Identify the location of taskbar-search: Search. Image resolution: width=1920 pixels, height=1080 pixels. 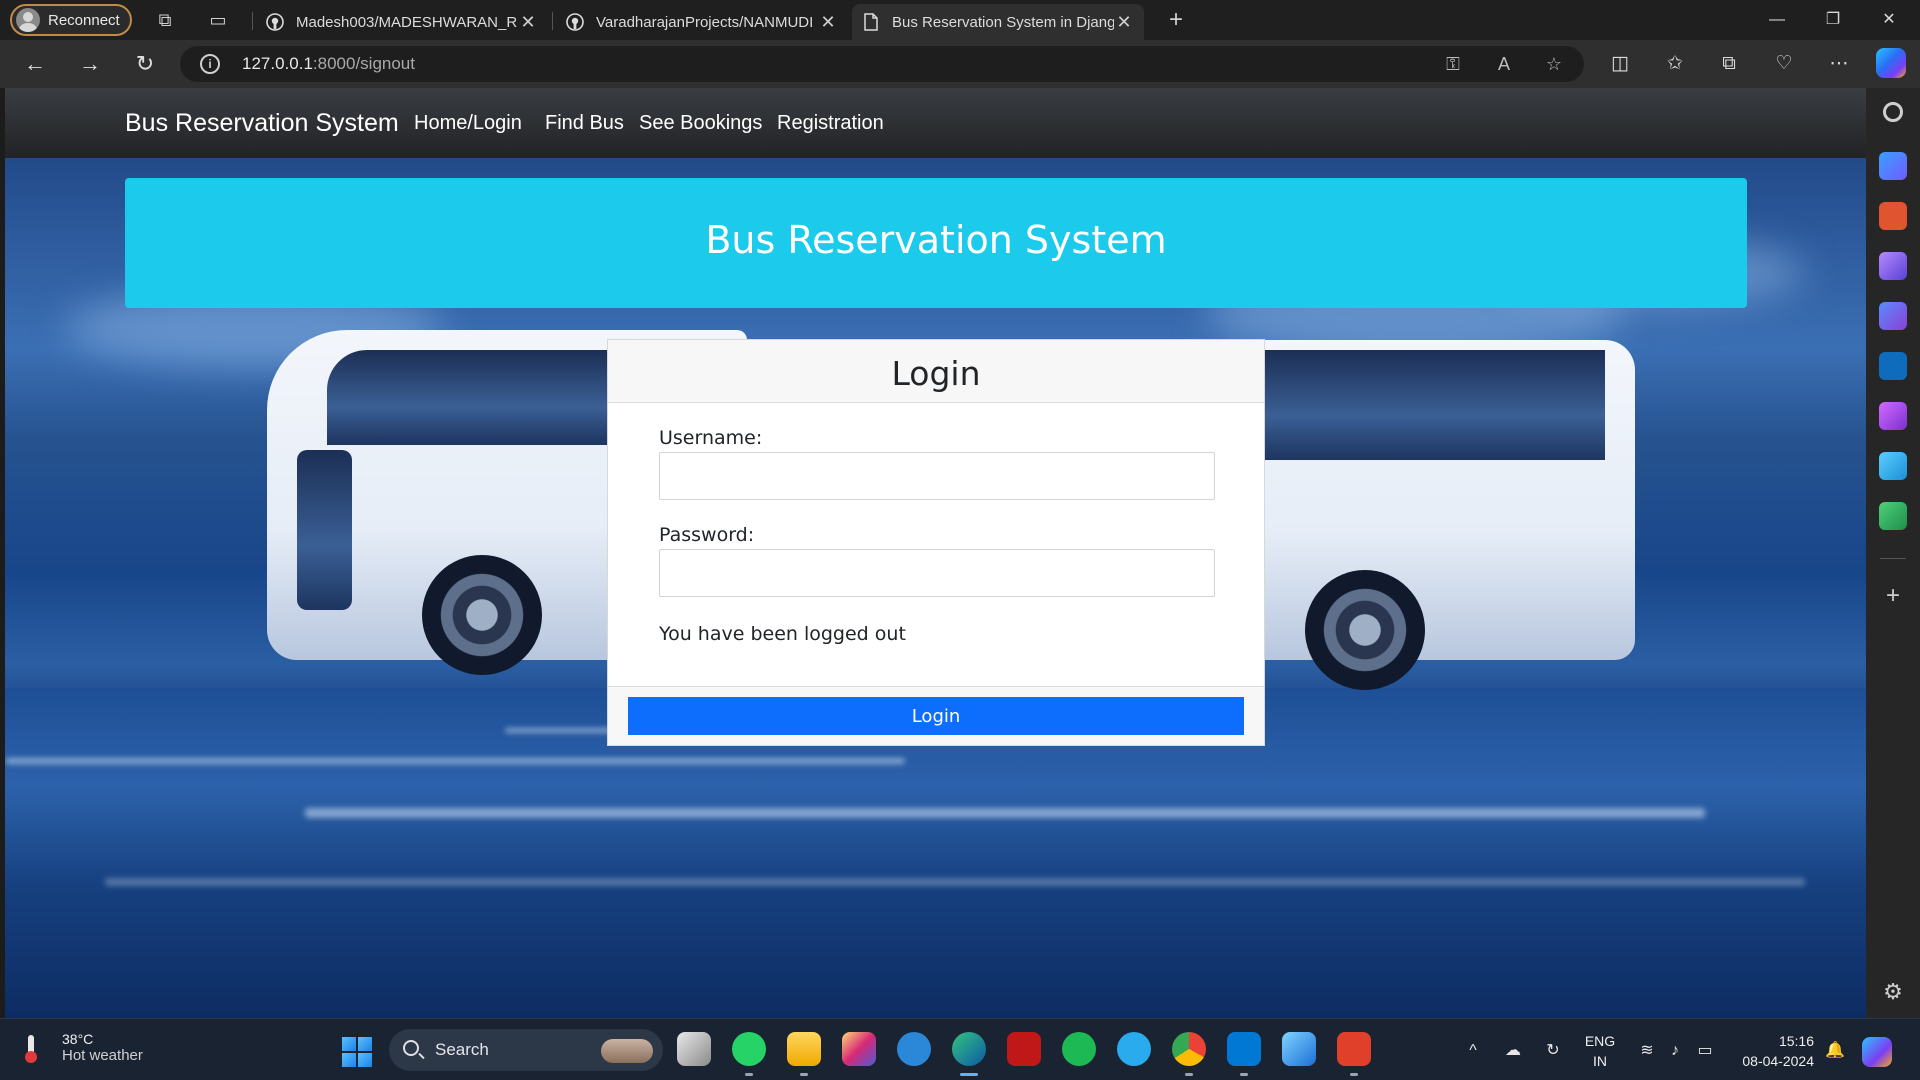
(526, 1050).